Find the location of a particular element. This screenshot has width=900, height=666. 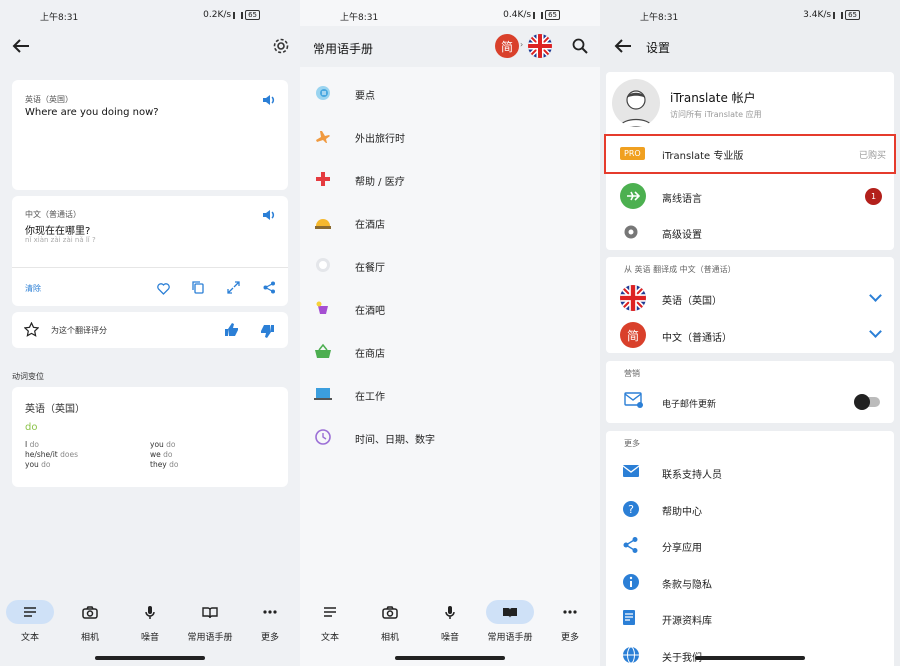

source-text: Where are you doing now? is located at coordinates (92, 112).